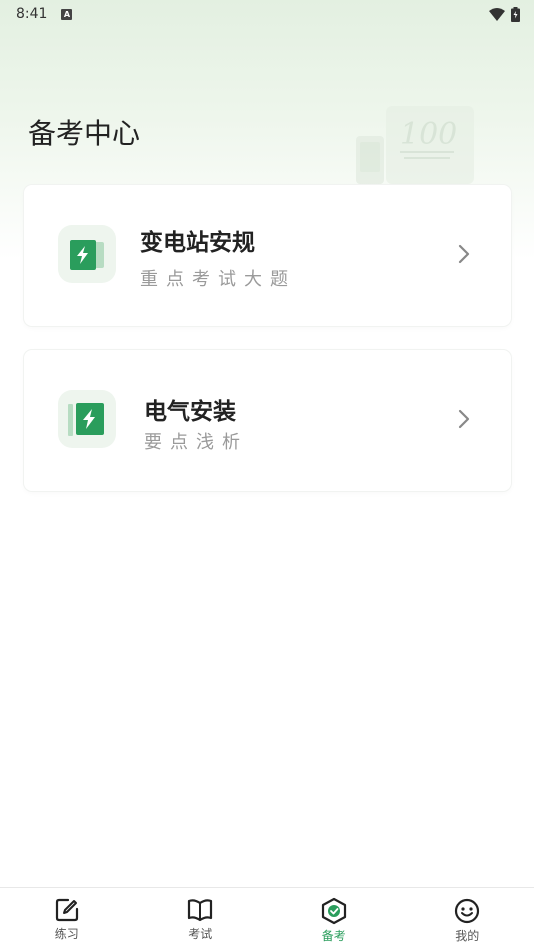 This screenshot has width=534, height=950. I want to click on tab-practice: 练习, so click(67, 919).